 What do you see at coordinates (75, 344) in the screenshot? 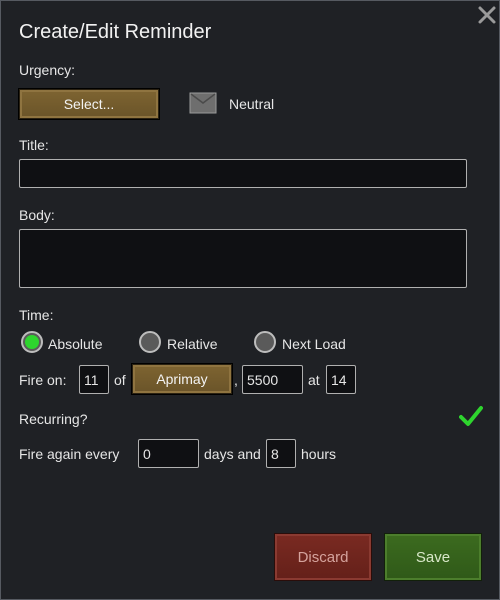
I see `radio-absolute-label: Absolute` at bounding box center [75, 344].